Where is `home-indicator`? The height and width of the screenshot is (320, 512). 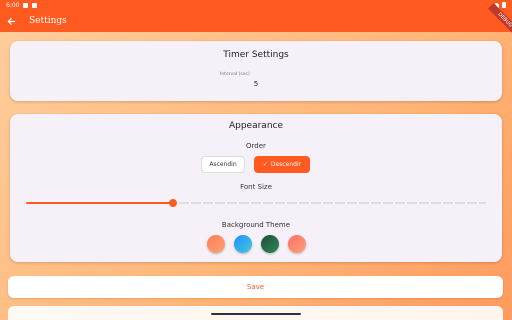 home-indicator is located at coordinates (256, 314).